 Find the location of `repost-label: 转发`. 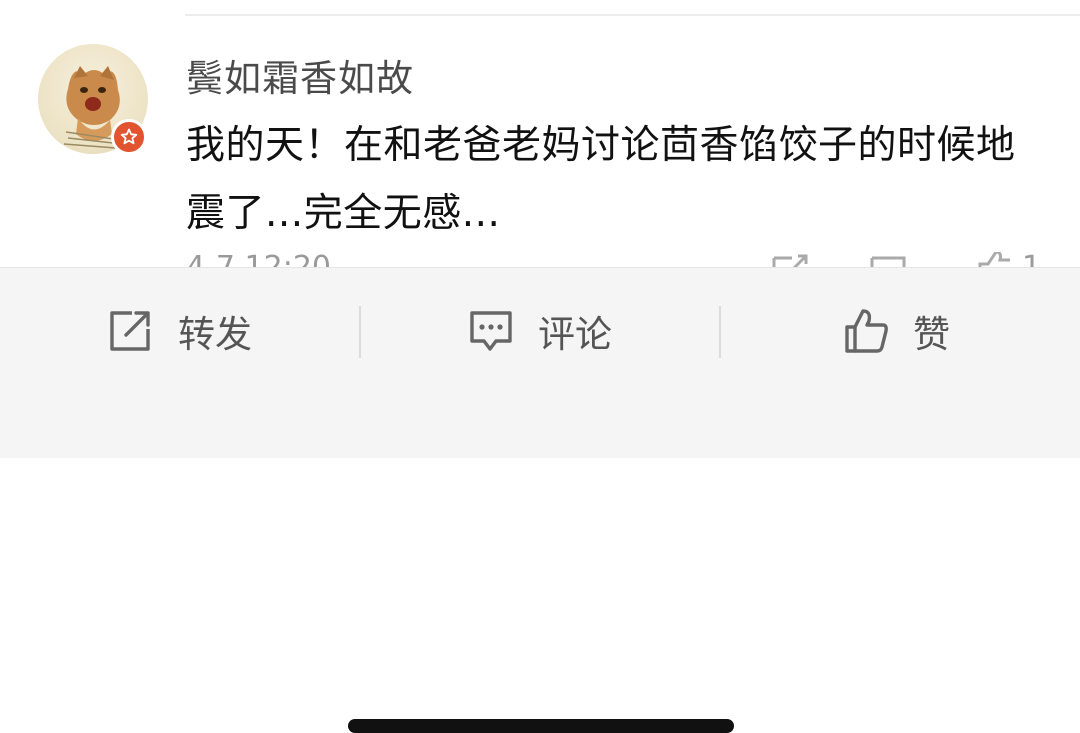

repost-label: 转发 is located at coordinates (215, 334).